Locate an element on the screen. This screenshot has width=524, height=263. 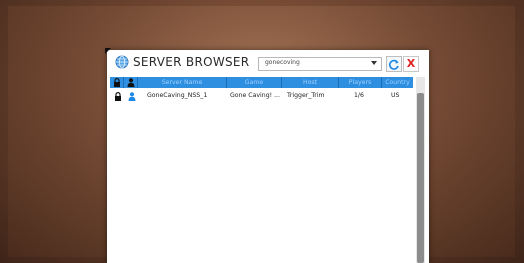
column-header-lock is located at coordinates (117, 82).